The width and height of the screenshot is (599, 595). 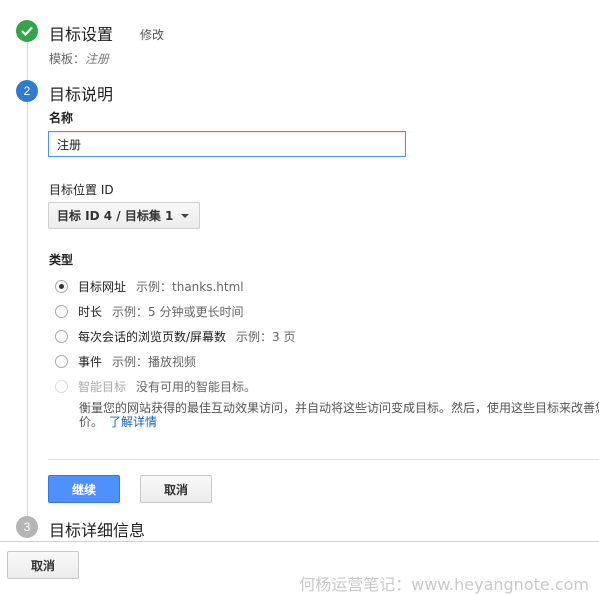 What do you see at coordinates (27, 527) in the screenshot?
I see `step3-number-badge: 3` at bounding box center [27, 527].